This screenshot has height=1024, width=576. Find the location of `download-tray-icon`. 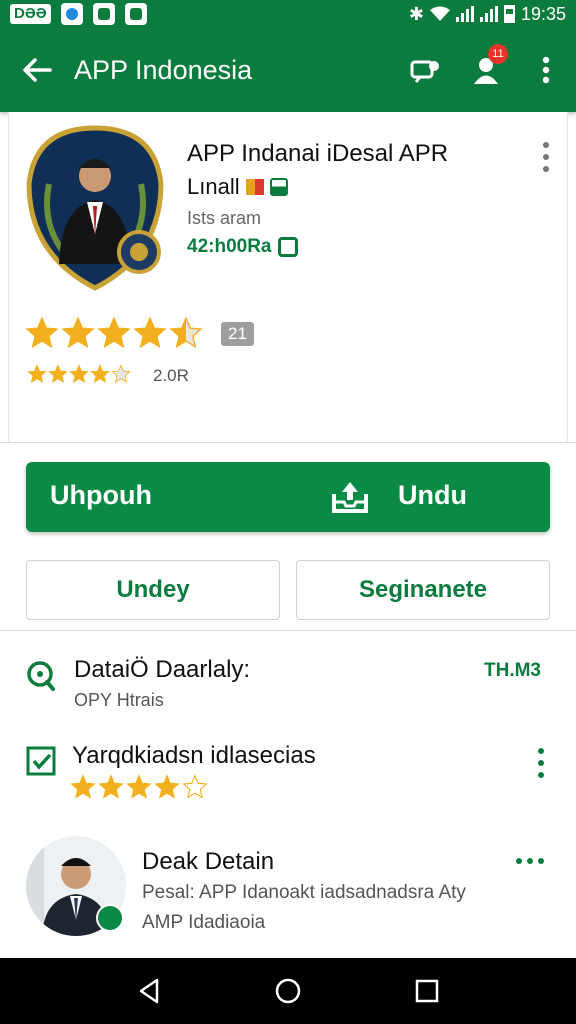

download-tray-icon is located at coordinates (350, 497).